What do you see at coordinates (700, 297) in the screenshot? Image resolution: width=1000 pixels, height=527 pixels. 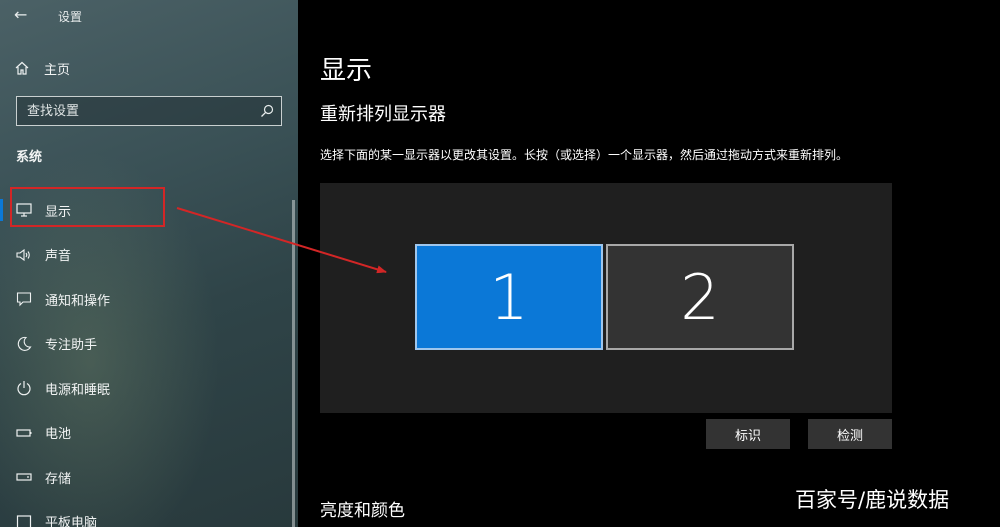 I see `monitor-2-tile: 2` at bounding box center [700, 297].